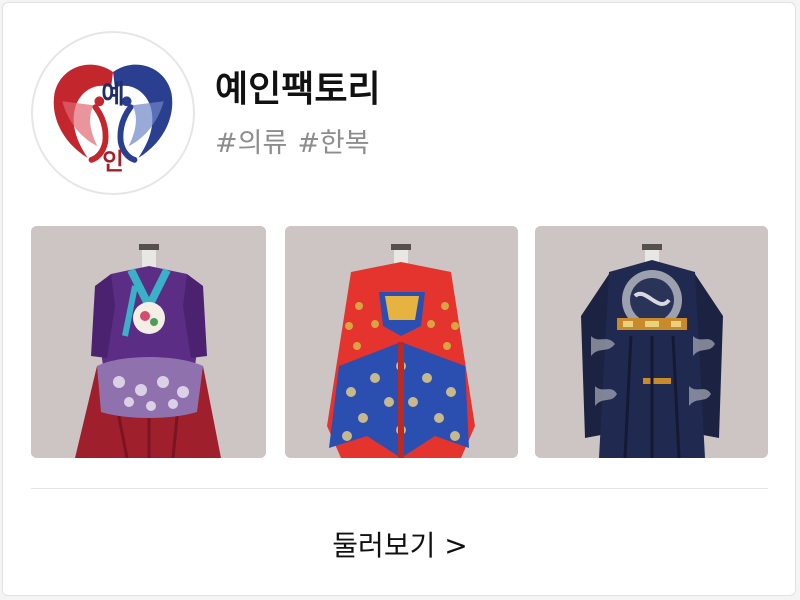 The image size is (800, 600). I want to click on navy-dragon-robe-image, so click(651, 342).